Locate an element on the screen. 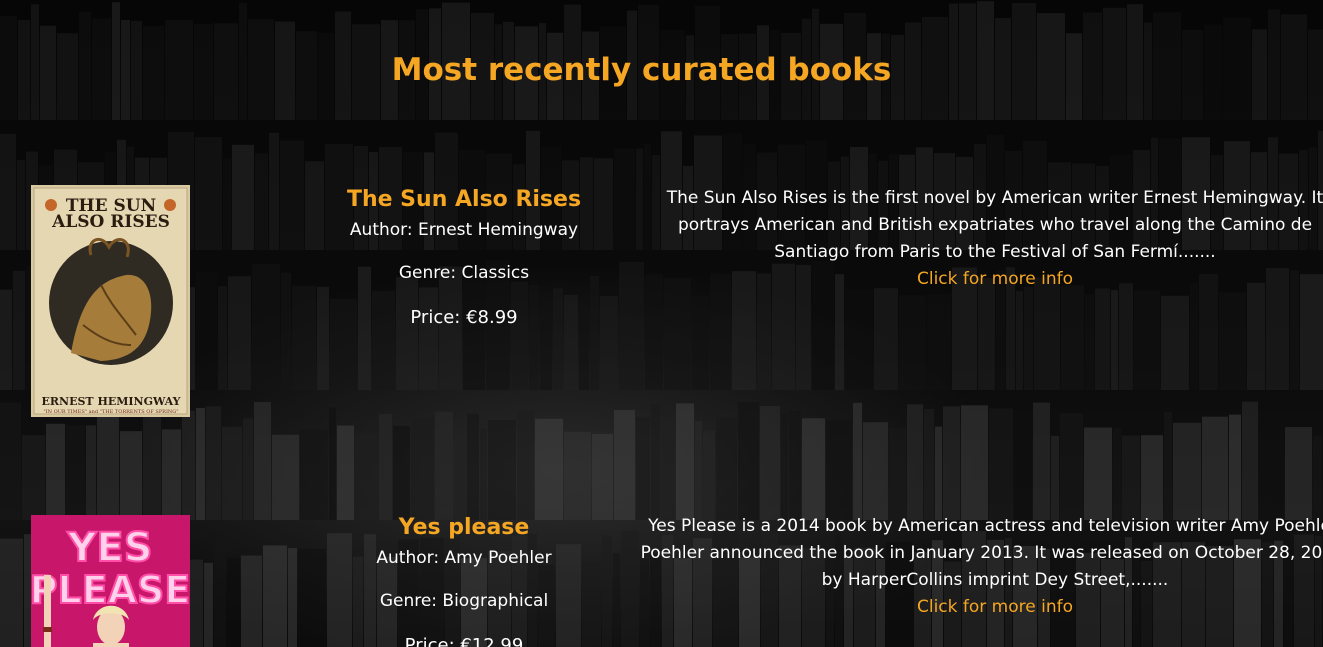  book-genre: Genre: Biographical is located at coordinates (464, 601).